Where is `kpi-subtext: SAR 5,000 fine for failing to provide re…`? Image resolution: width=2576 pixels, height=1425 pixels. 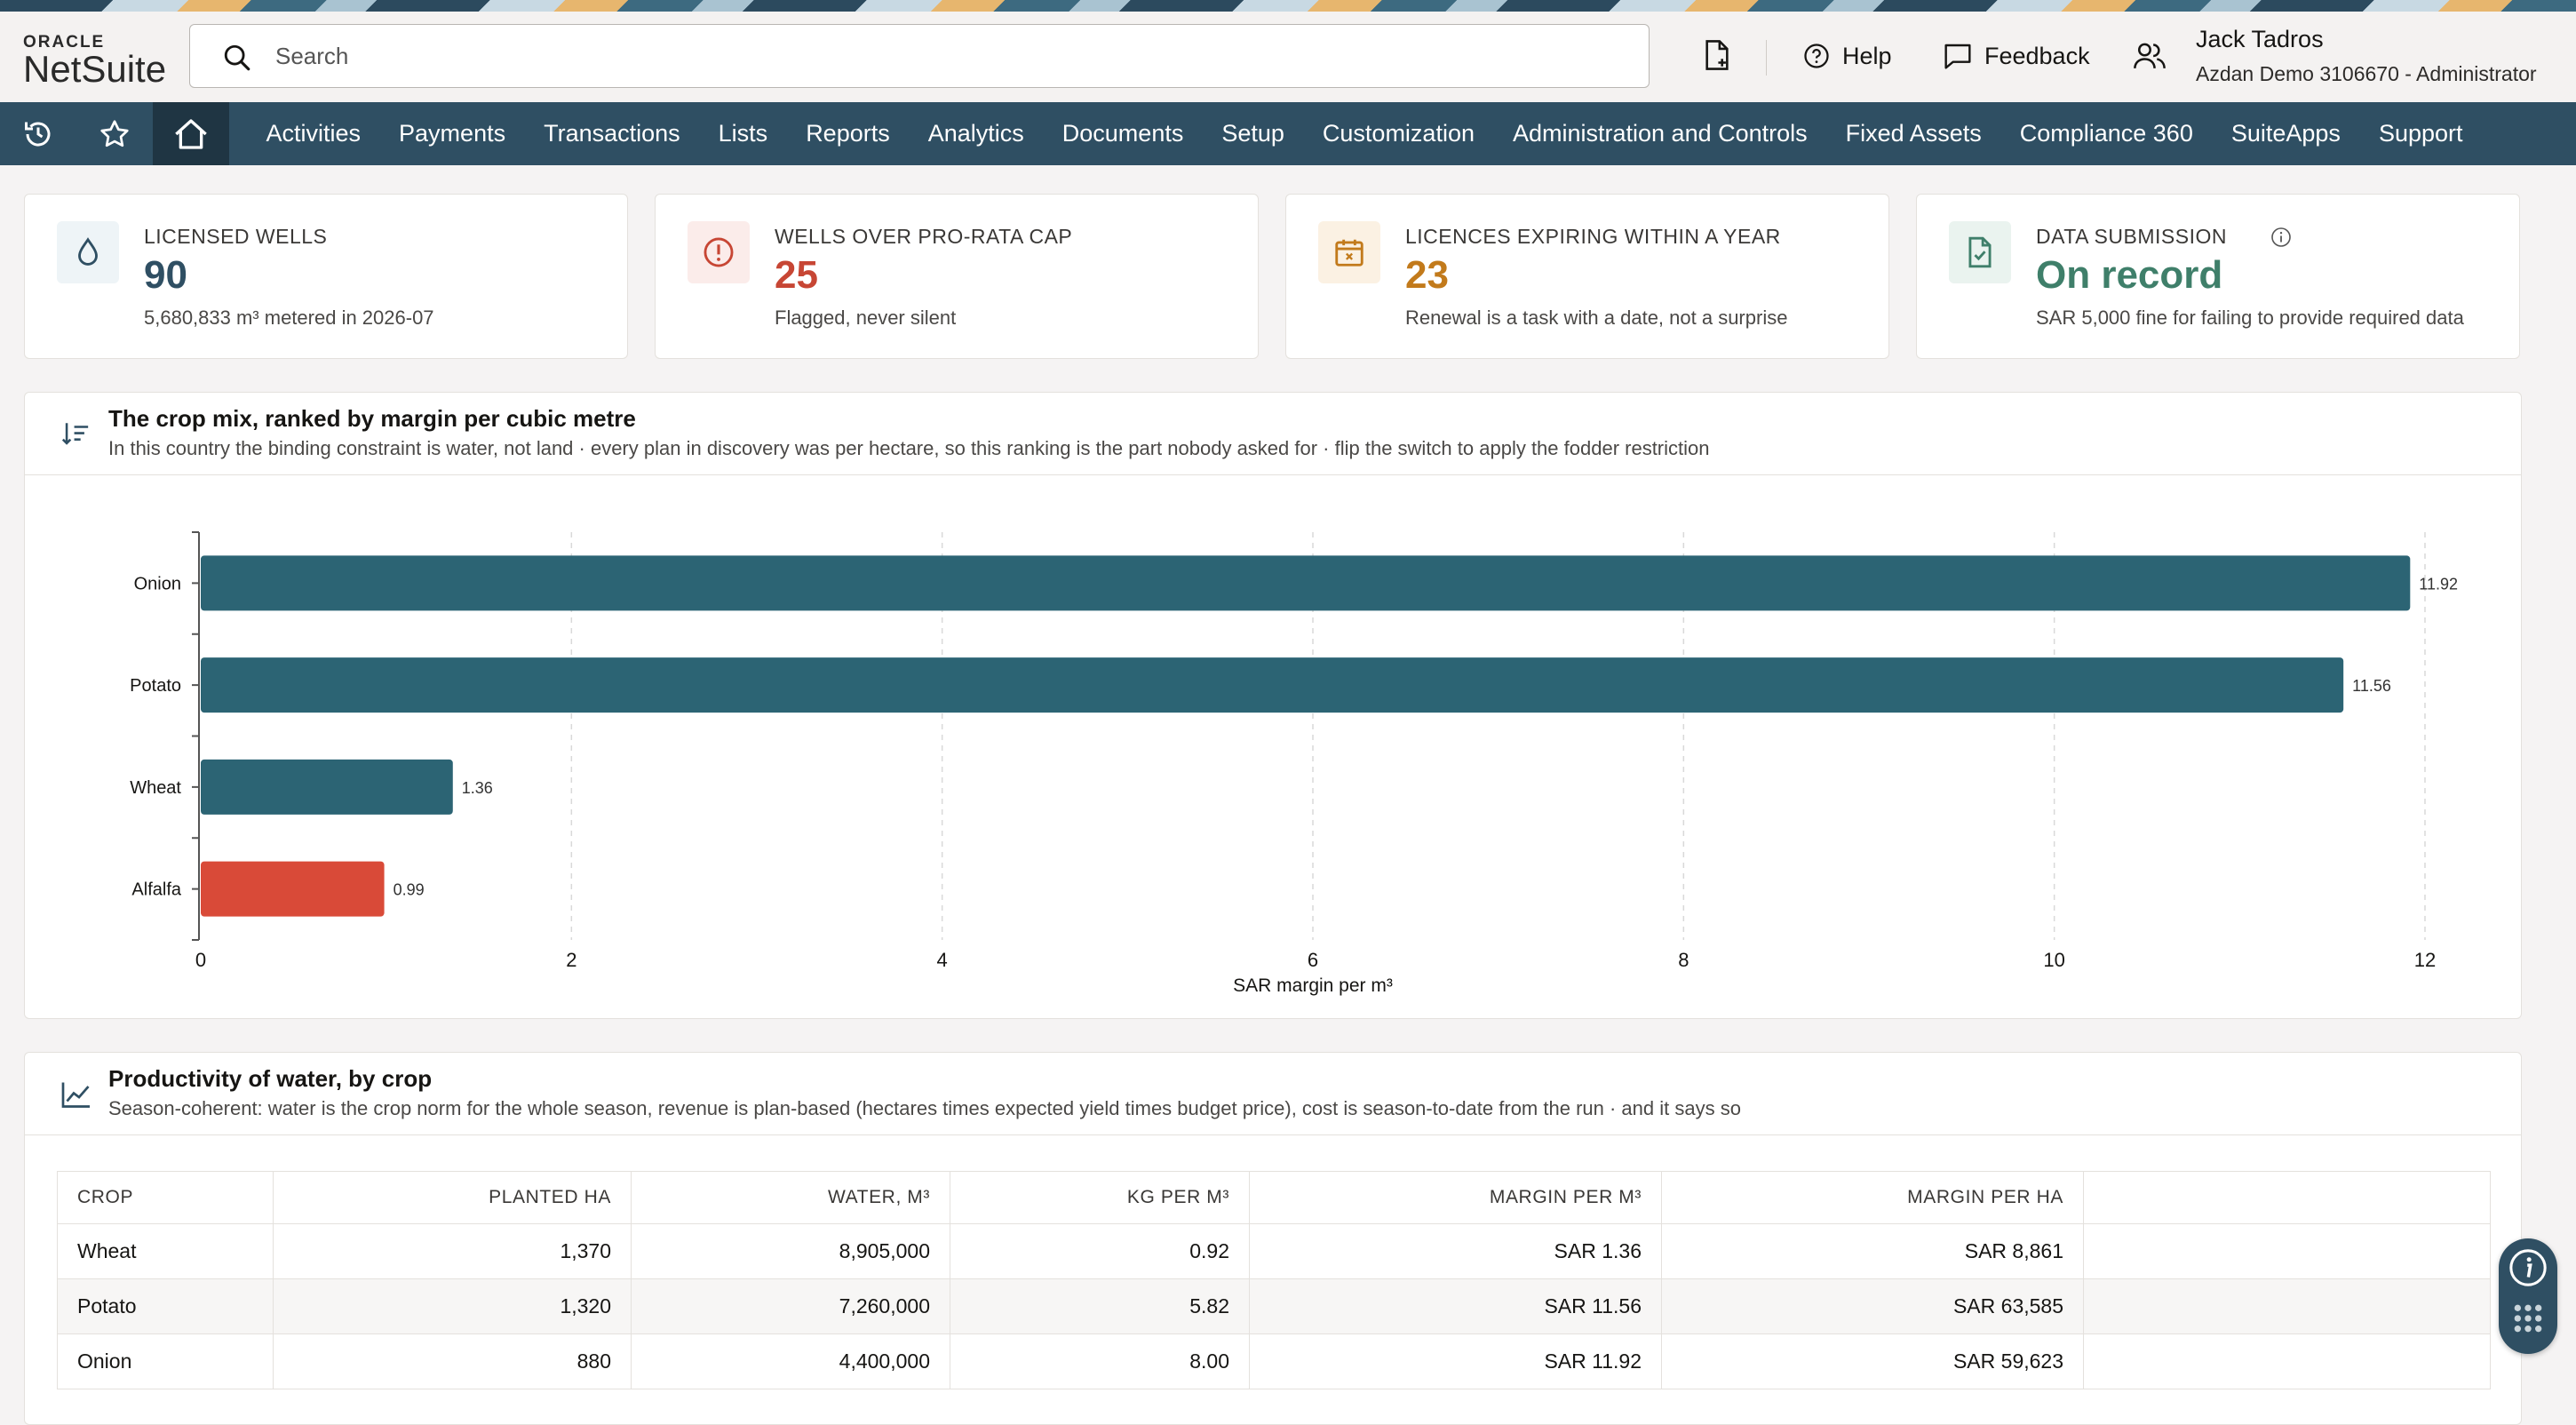
kpi-subtext: SAR 5,000 fine for failing to provide re… is located at coordinates (2250, 317).